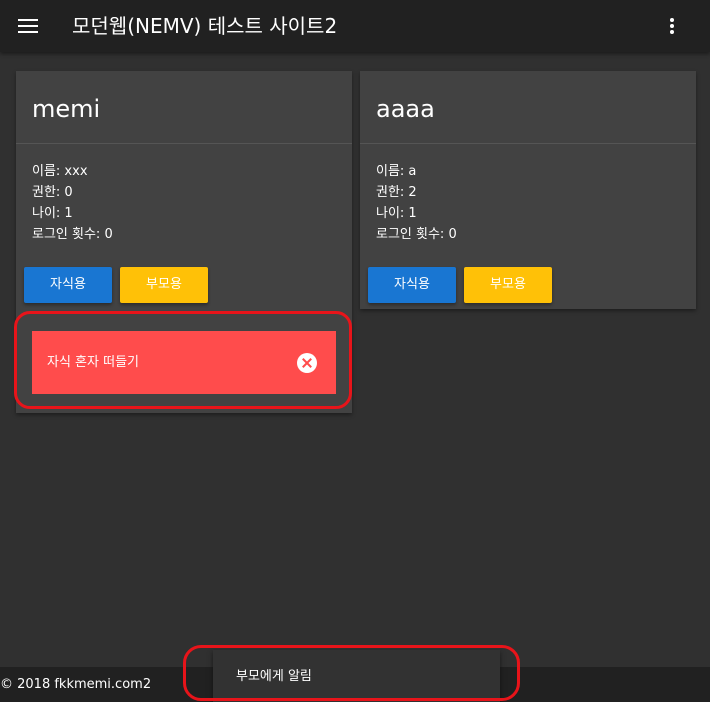  Describe the element at coordinates (355, 26) in the screenshot. I see `app-toolbar: 모던웹(NEMV) 테스트 사이트2` at that location.